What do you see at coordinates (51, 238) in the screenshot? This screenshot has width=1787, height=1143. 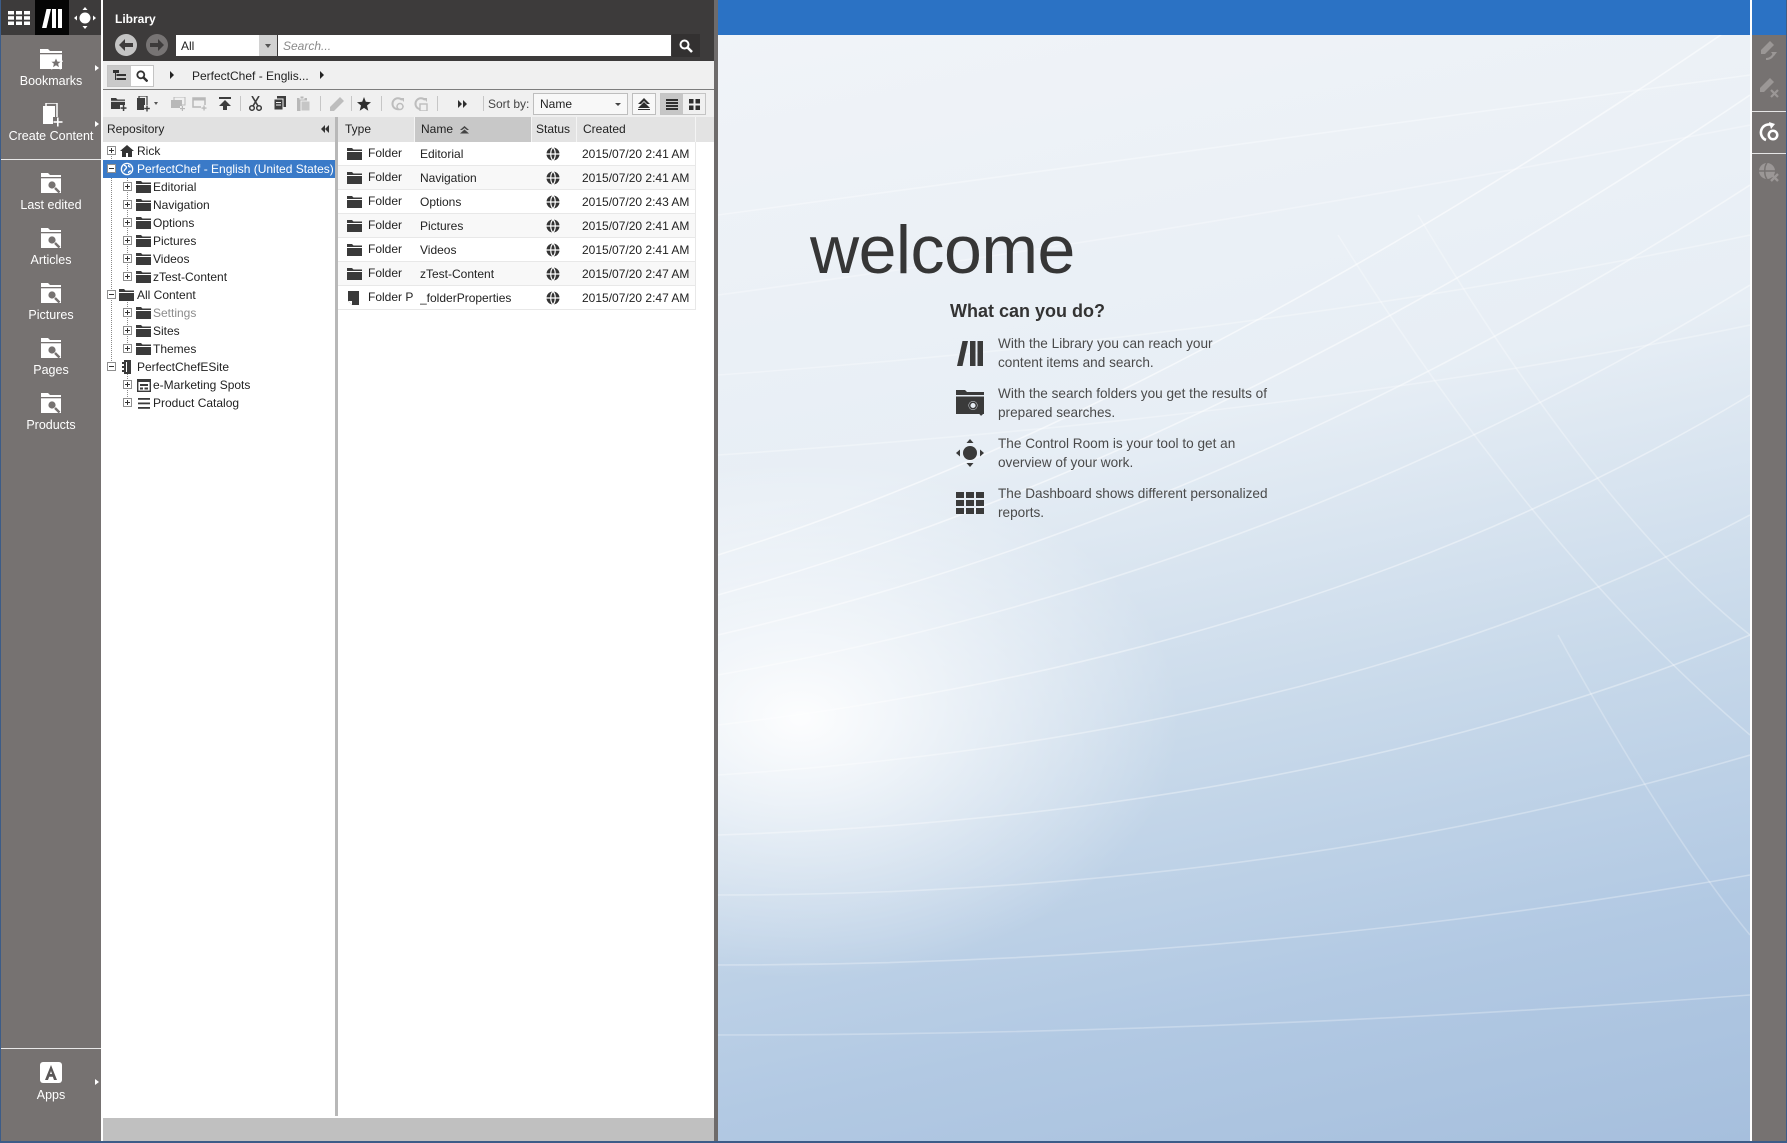 I see `search-folder-icon` at bounding box center [51, 238].